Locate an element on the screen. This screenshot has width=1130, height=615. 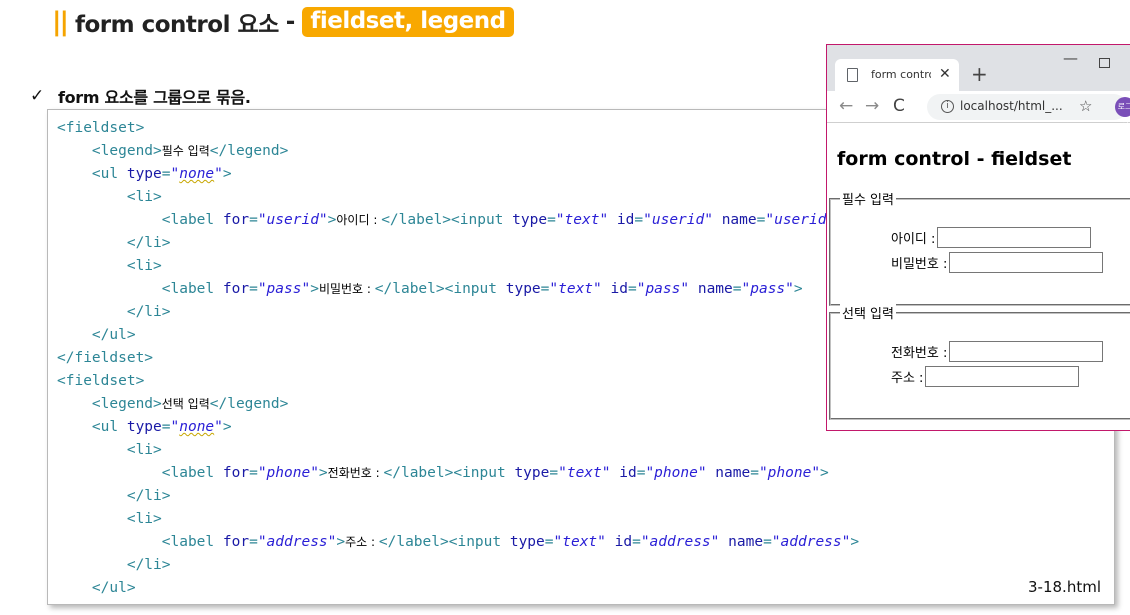
profile-avatar: 로그인 is located at coordinates (1122, 114).